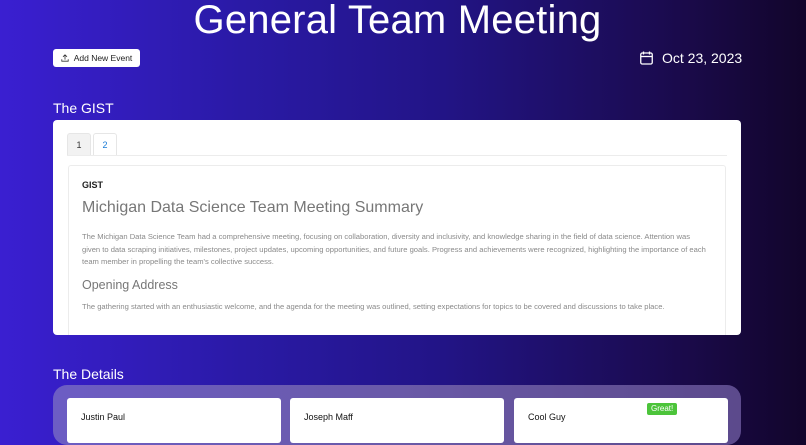  Describe the element at coordinates (88, 374) in the screenshot. I see `details-section-heading: The Details` at that location.